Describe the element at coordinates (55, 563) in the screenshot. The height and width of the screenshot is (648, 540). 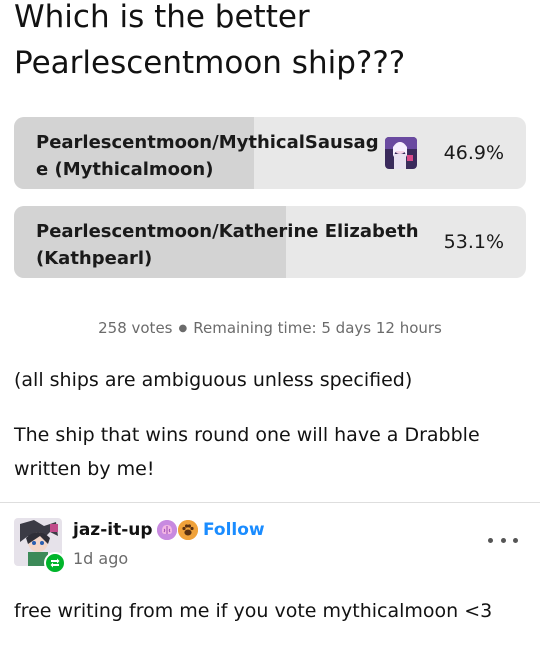
I see `reblog-icon` at that location.